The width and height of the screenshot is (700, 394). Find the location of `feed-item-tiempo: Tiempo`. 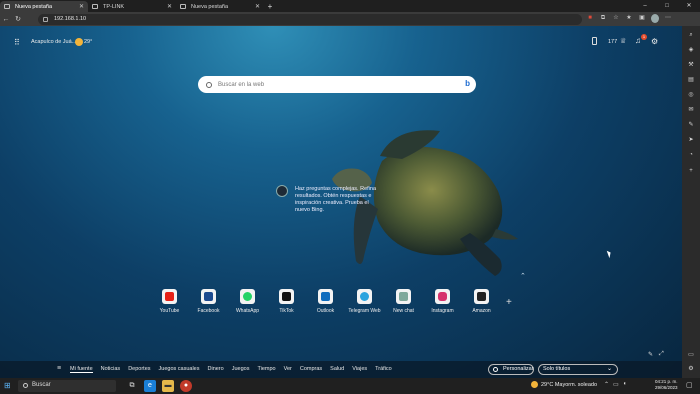

feed-item-tiempo: Tiempo is located at coordinates (266, 369).